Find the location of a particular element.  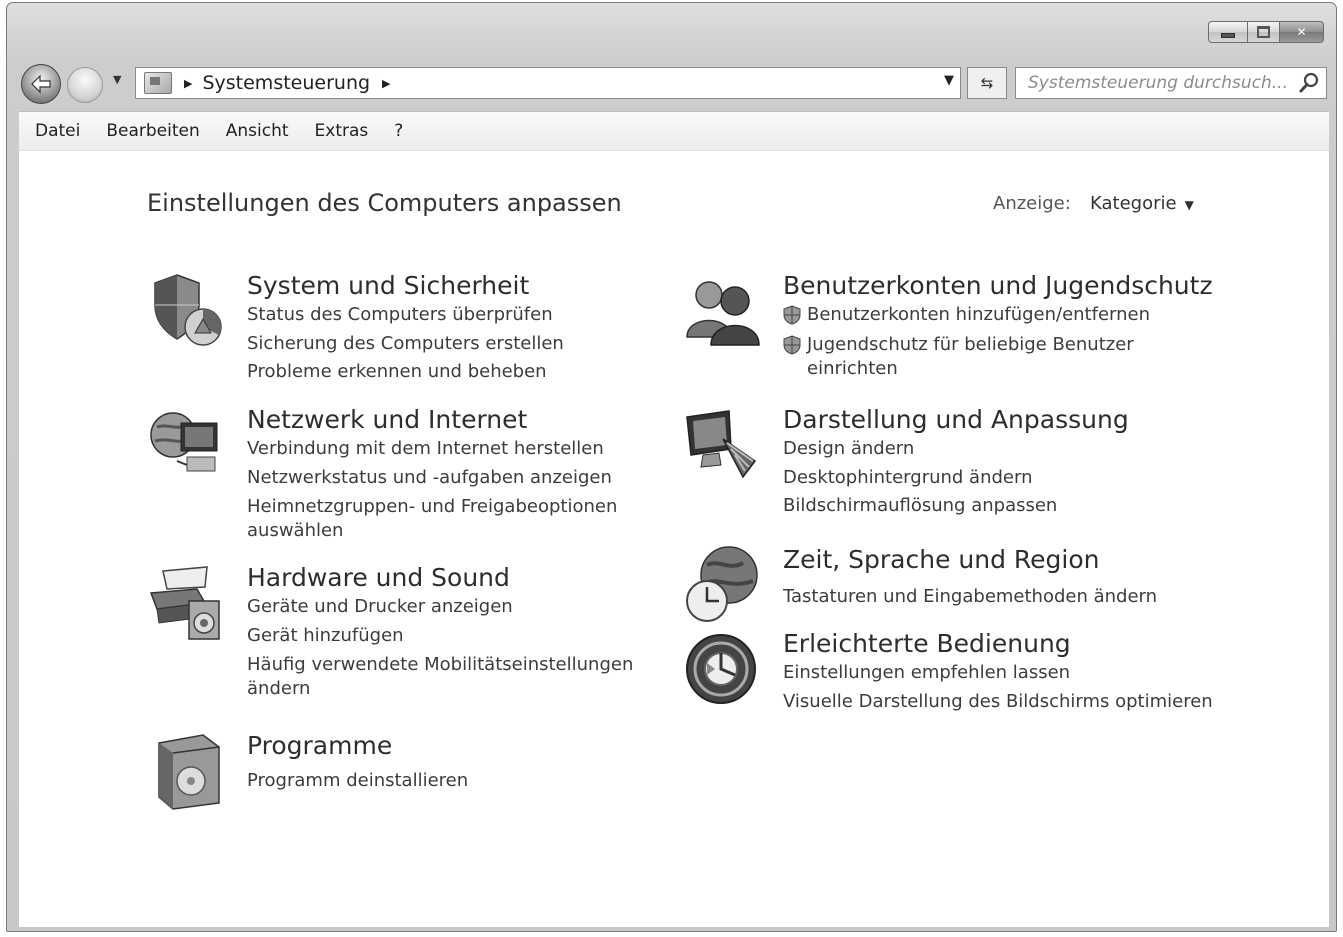

address-bar: ▶ Systemsteuerung ▶ ▼ is located at coordinates (548, 83).